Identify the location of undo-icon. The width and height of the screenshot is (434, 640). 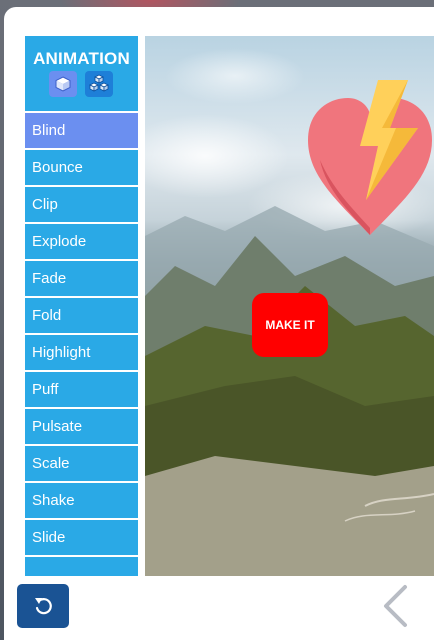
(43, 606).